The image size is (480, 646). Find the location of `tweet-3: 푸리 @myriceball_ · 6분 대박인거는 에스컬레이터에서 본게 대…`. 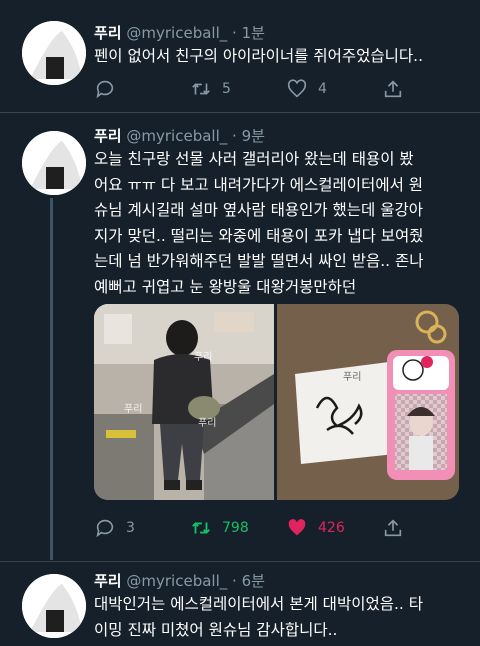

tweet-3: 푸리 @myriceball_ · 6분 대박인거는 에스컬레이터에서 본게 대… is located at coordinates (240, 604).